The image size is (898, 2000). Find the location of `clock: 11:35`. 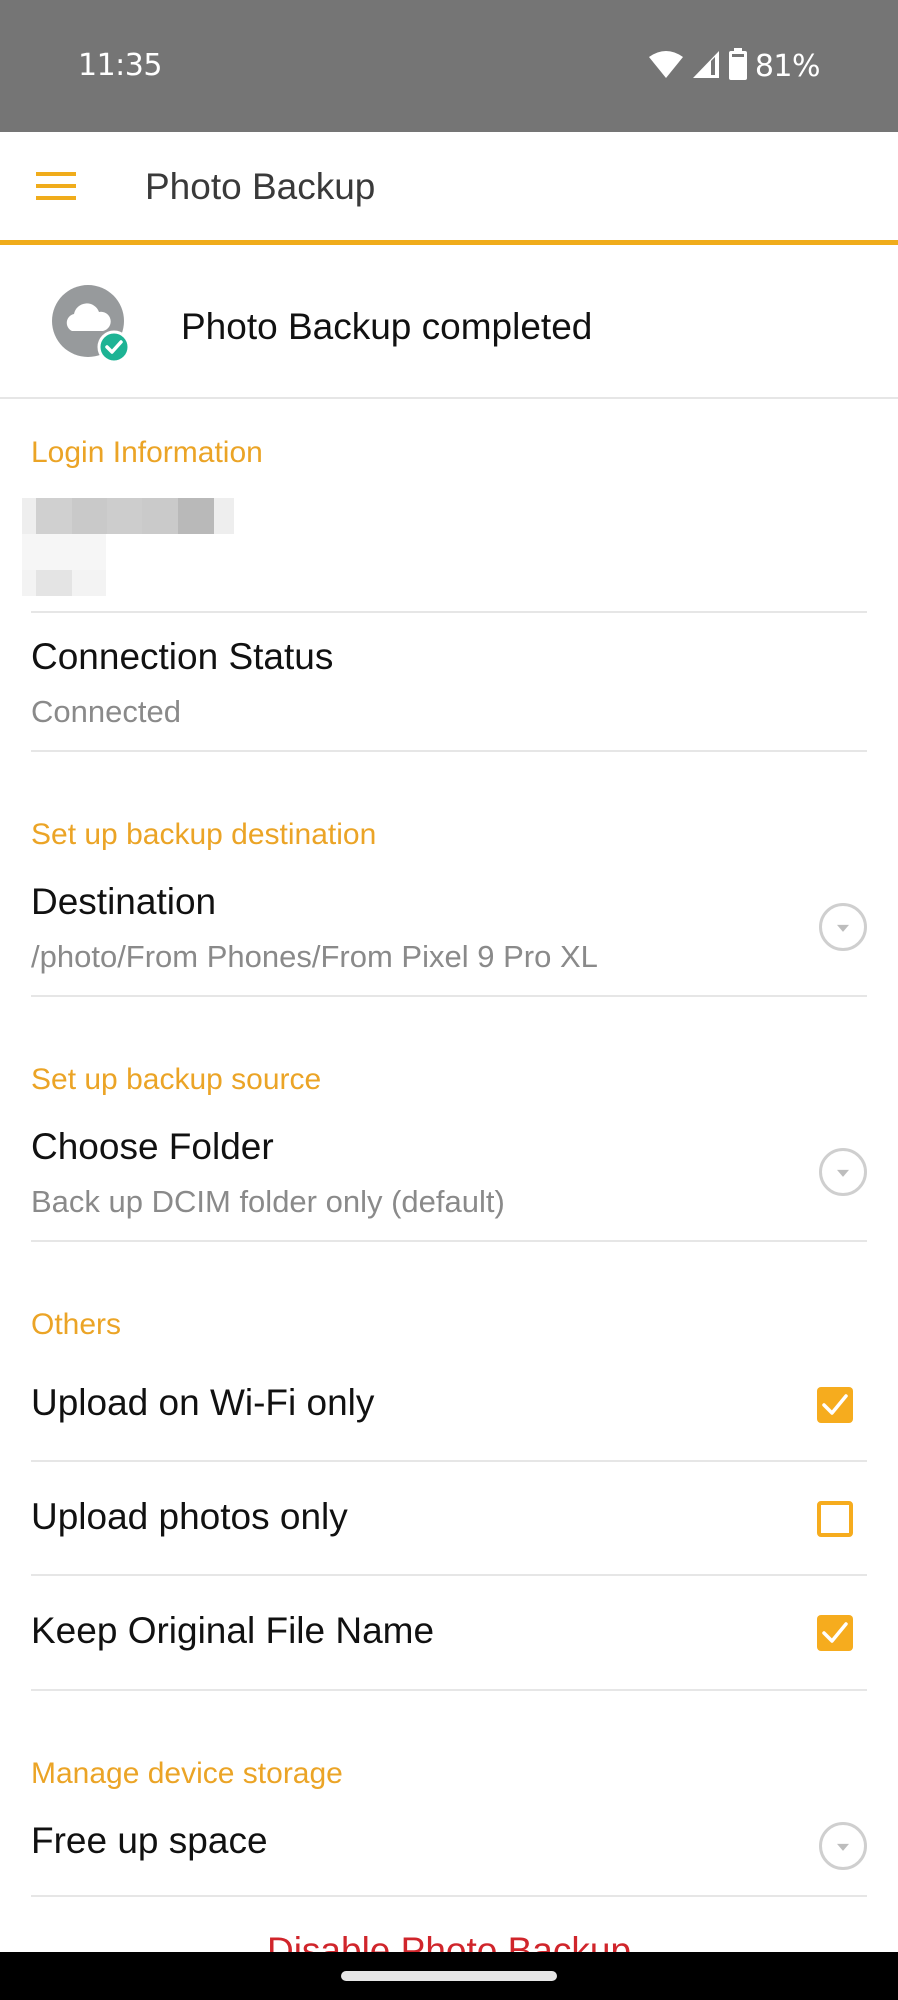

clock: 11:35 is located at coordinates (120, 65).